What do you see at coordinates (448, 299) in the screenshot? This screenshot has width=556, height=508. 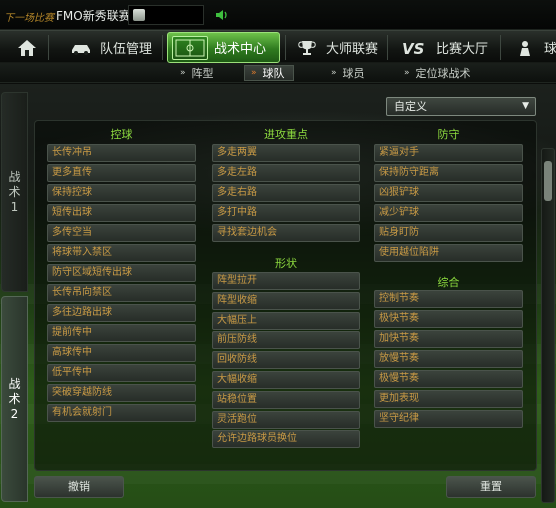 I see `tactic-option: 控制节奏` at bounding box center [448, 299].